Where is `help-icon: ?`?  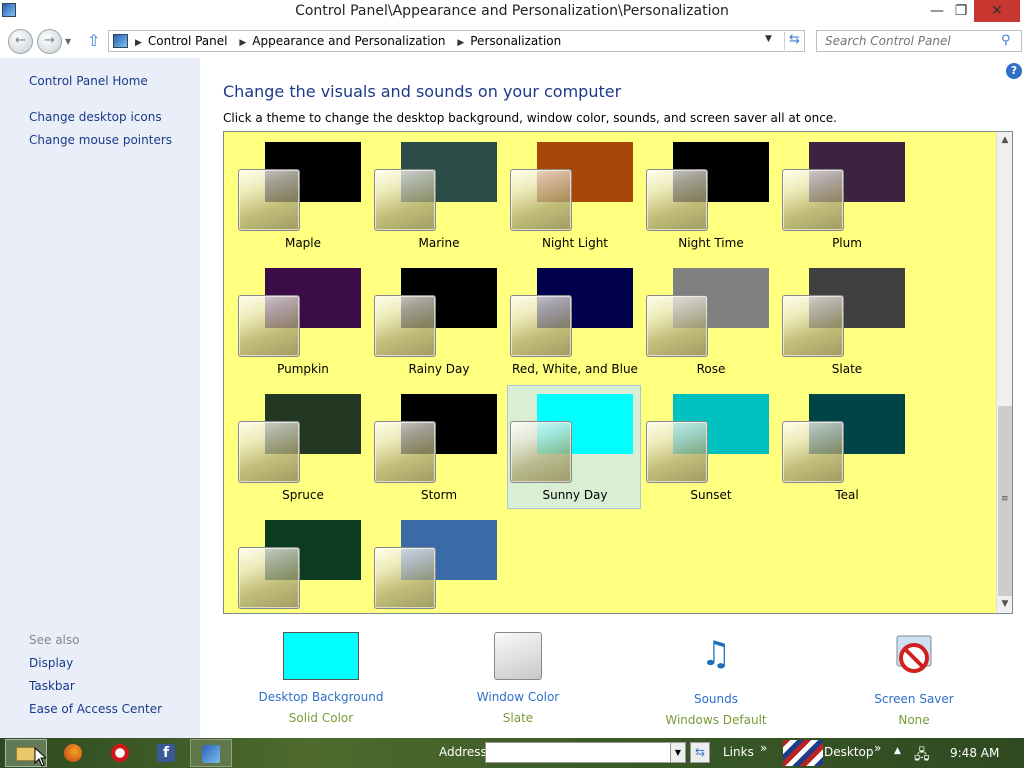
help-icon: ? is located at coordinates (1014, 71).